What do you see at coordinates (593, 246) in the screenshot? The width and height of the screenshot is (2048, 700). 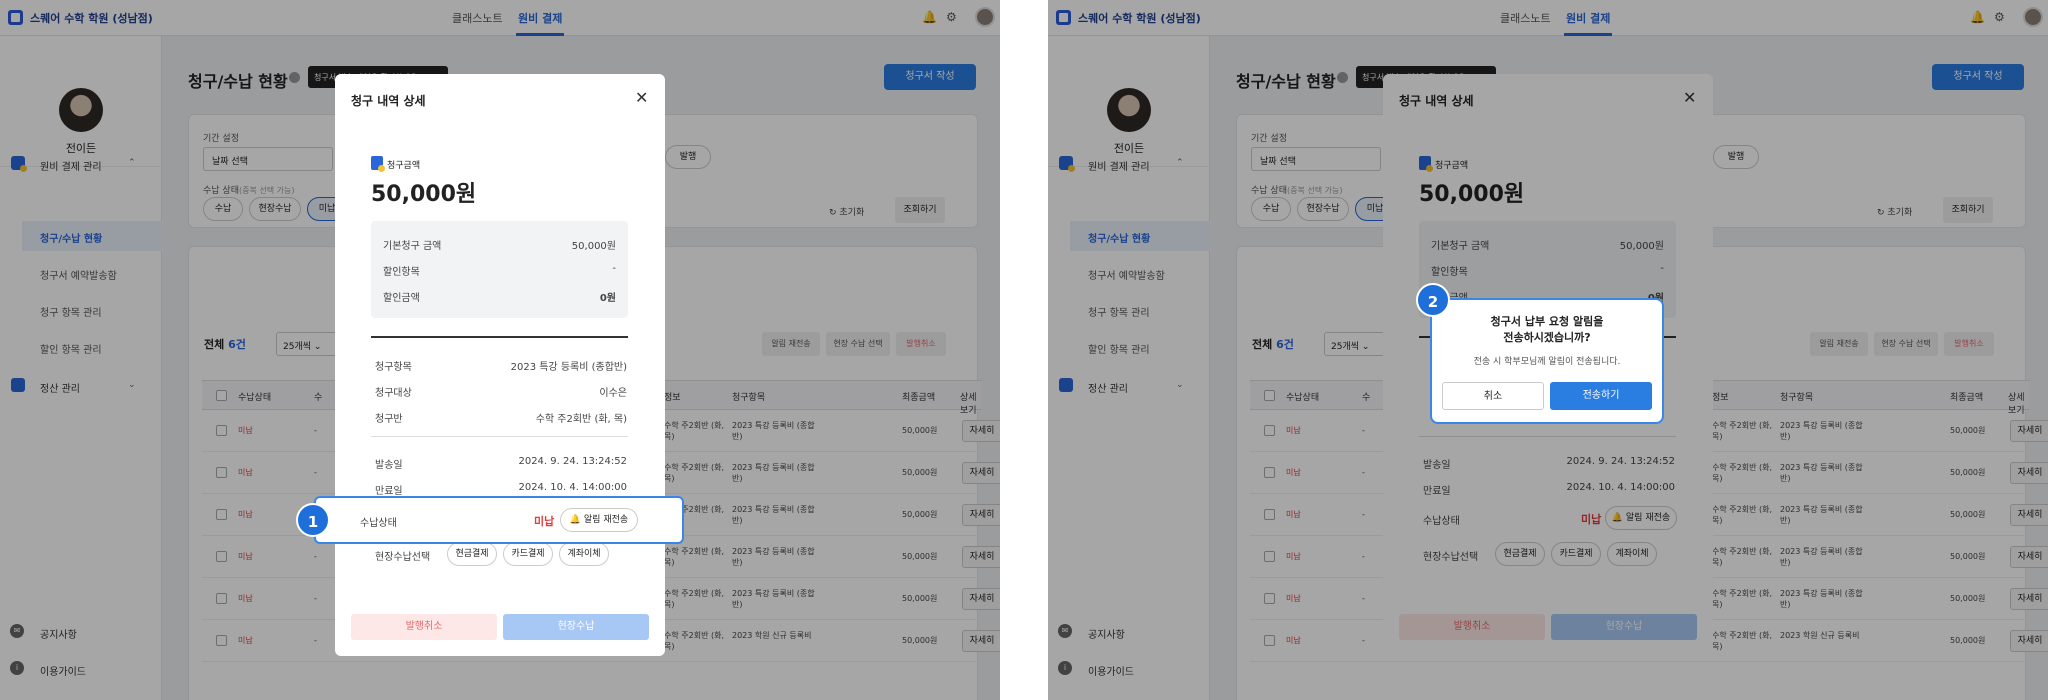 I see `base-value: 50,000원` at bounding box center [593, 246].